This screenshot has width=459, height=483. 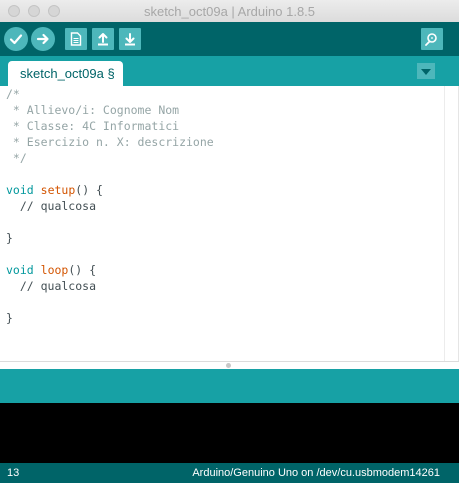 I want to click on serial-monitor-button, so click(x=432, y=39).